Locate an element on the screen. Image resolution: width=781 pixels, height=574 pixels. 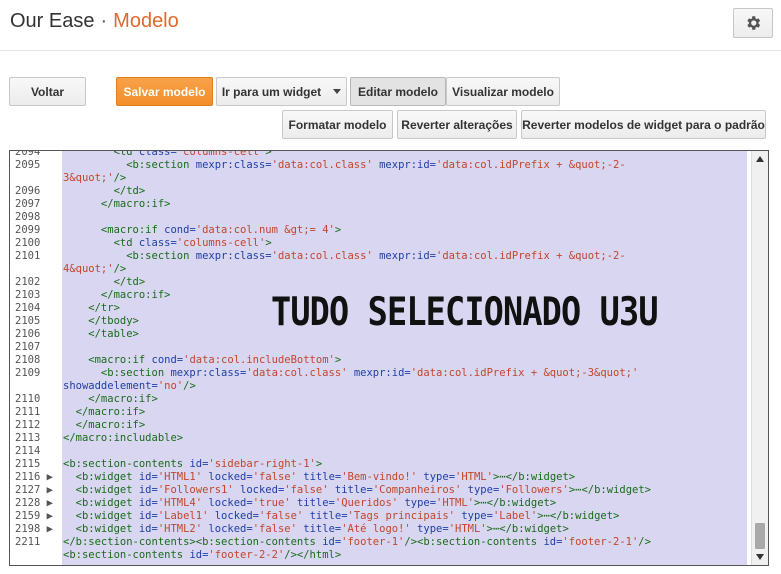
line-number: 2116 ▶ is located at coordinates (34, 477).